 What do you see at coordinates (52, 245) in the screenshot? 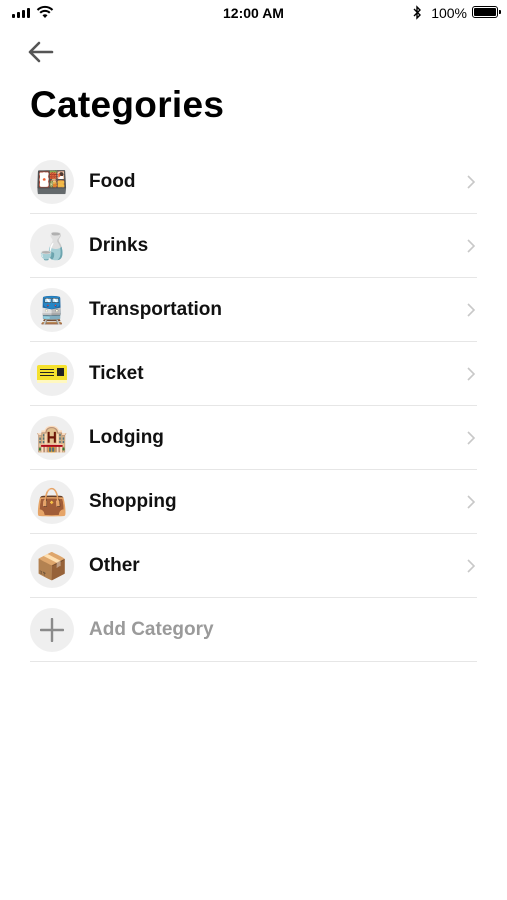
I see `sake-icon: 🍶` at bounding box center [52, 245].